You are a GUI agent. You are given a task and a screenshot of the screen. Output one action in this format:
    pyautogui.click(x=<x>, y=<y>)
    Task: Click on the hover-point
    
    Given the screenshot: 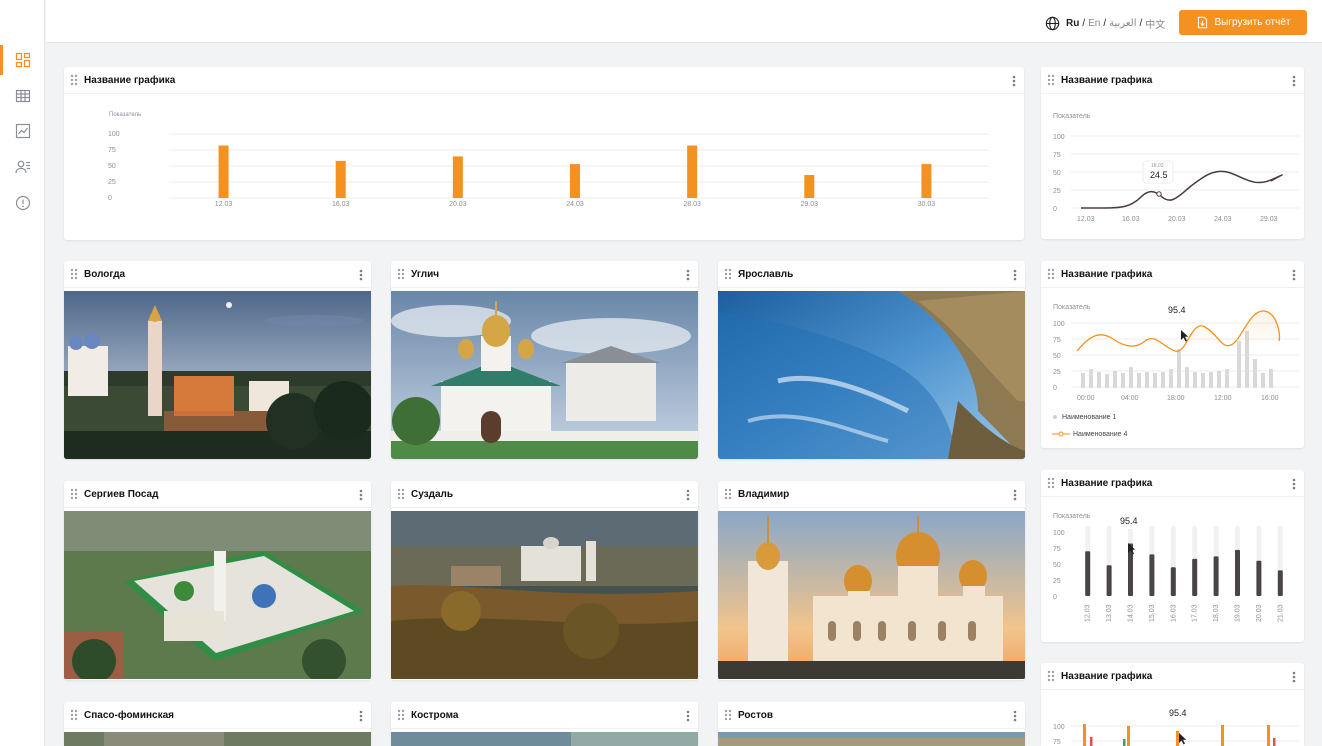 What is the action you would take?
    pyautogui.click(x=1159, y=194)
    